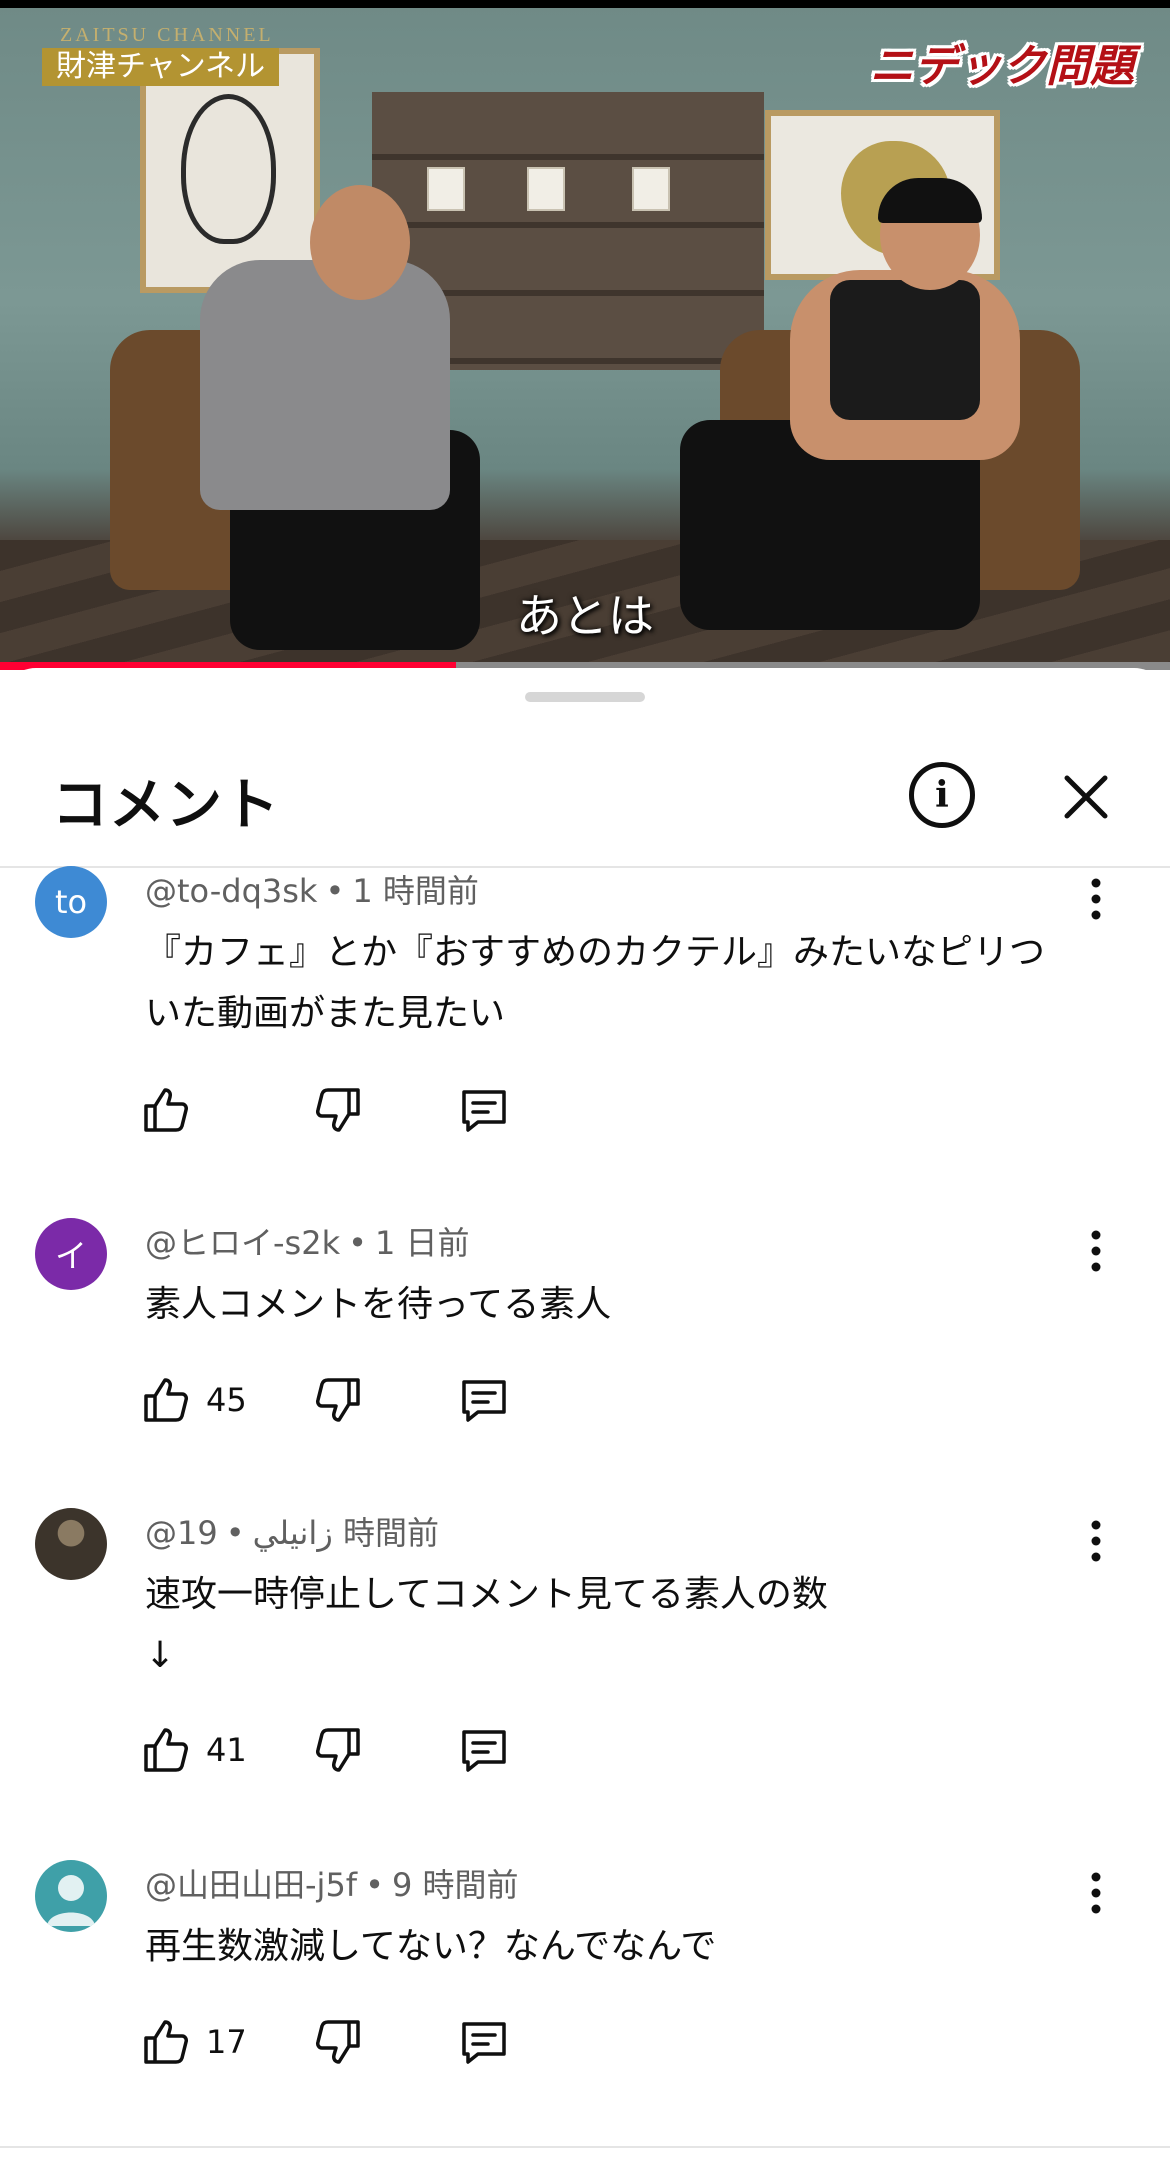 Image resolution: width=1170 pixels, height=2157 pixels. Describe the element at coordinates (455, 1885) in the screenshot. I see `comment-time: 9 時間前` at that location.